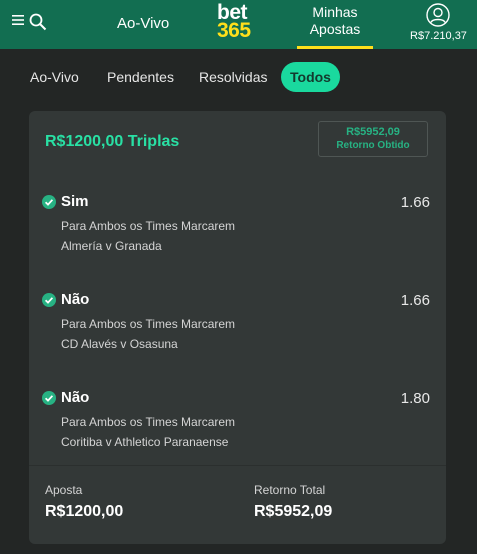 The width and height of the screenshot is (477, 554). What do you see at coordinates (335, 12) in the screenshot?
I see `my-bets-line1: Minhas` at bounding box center [335, 12].